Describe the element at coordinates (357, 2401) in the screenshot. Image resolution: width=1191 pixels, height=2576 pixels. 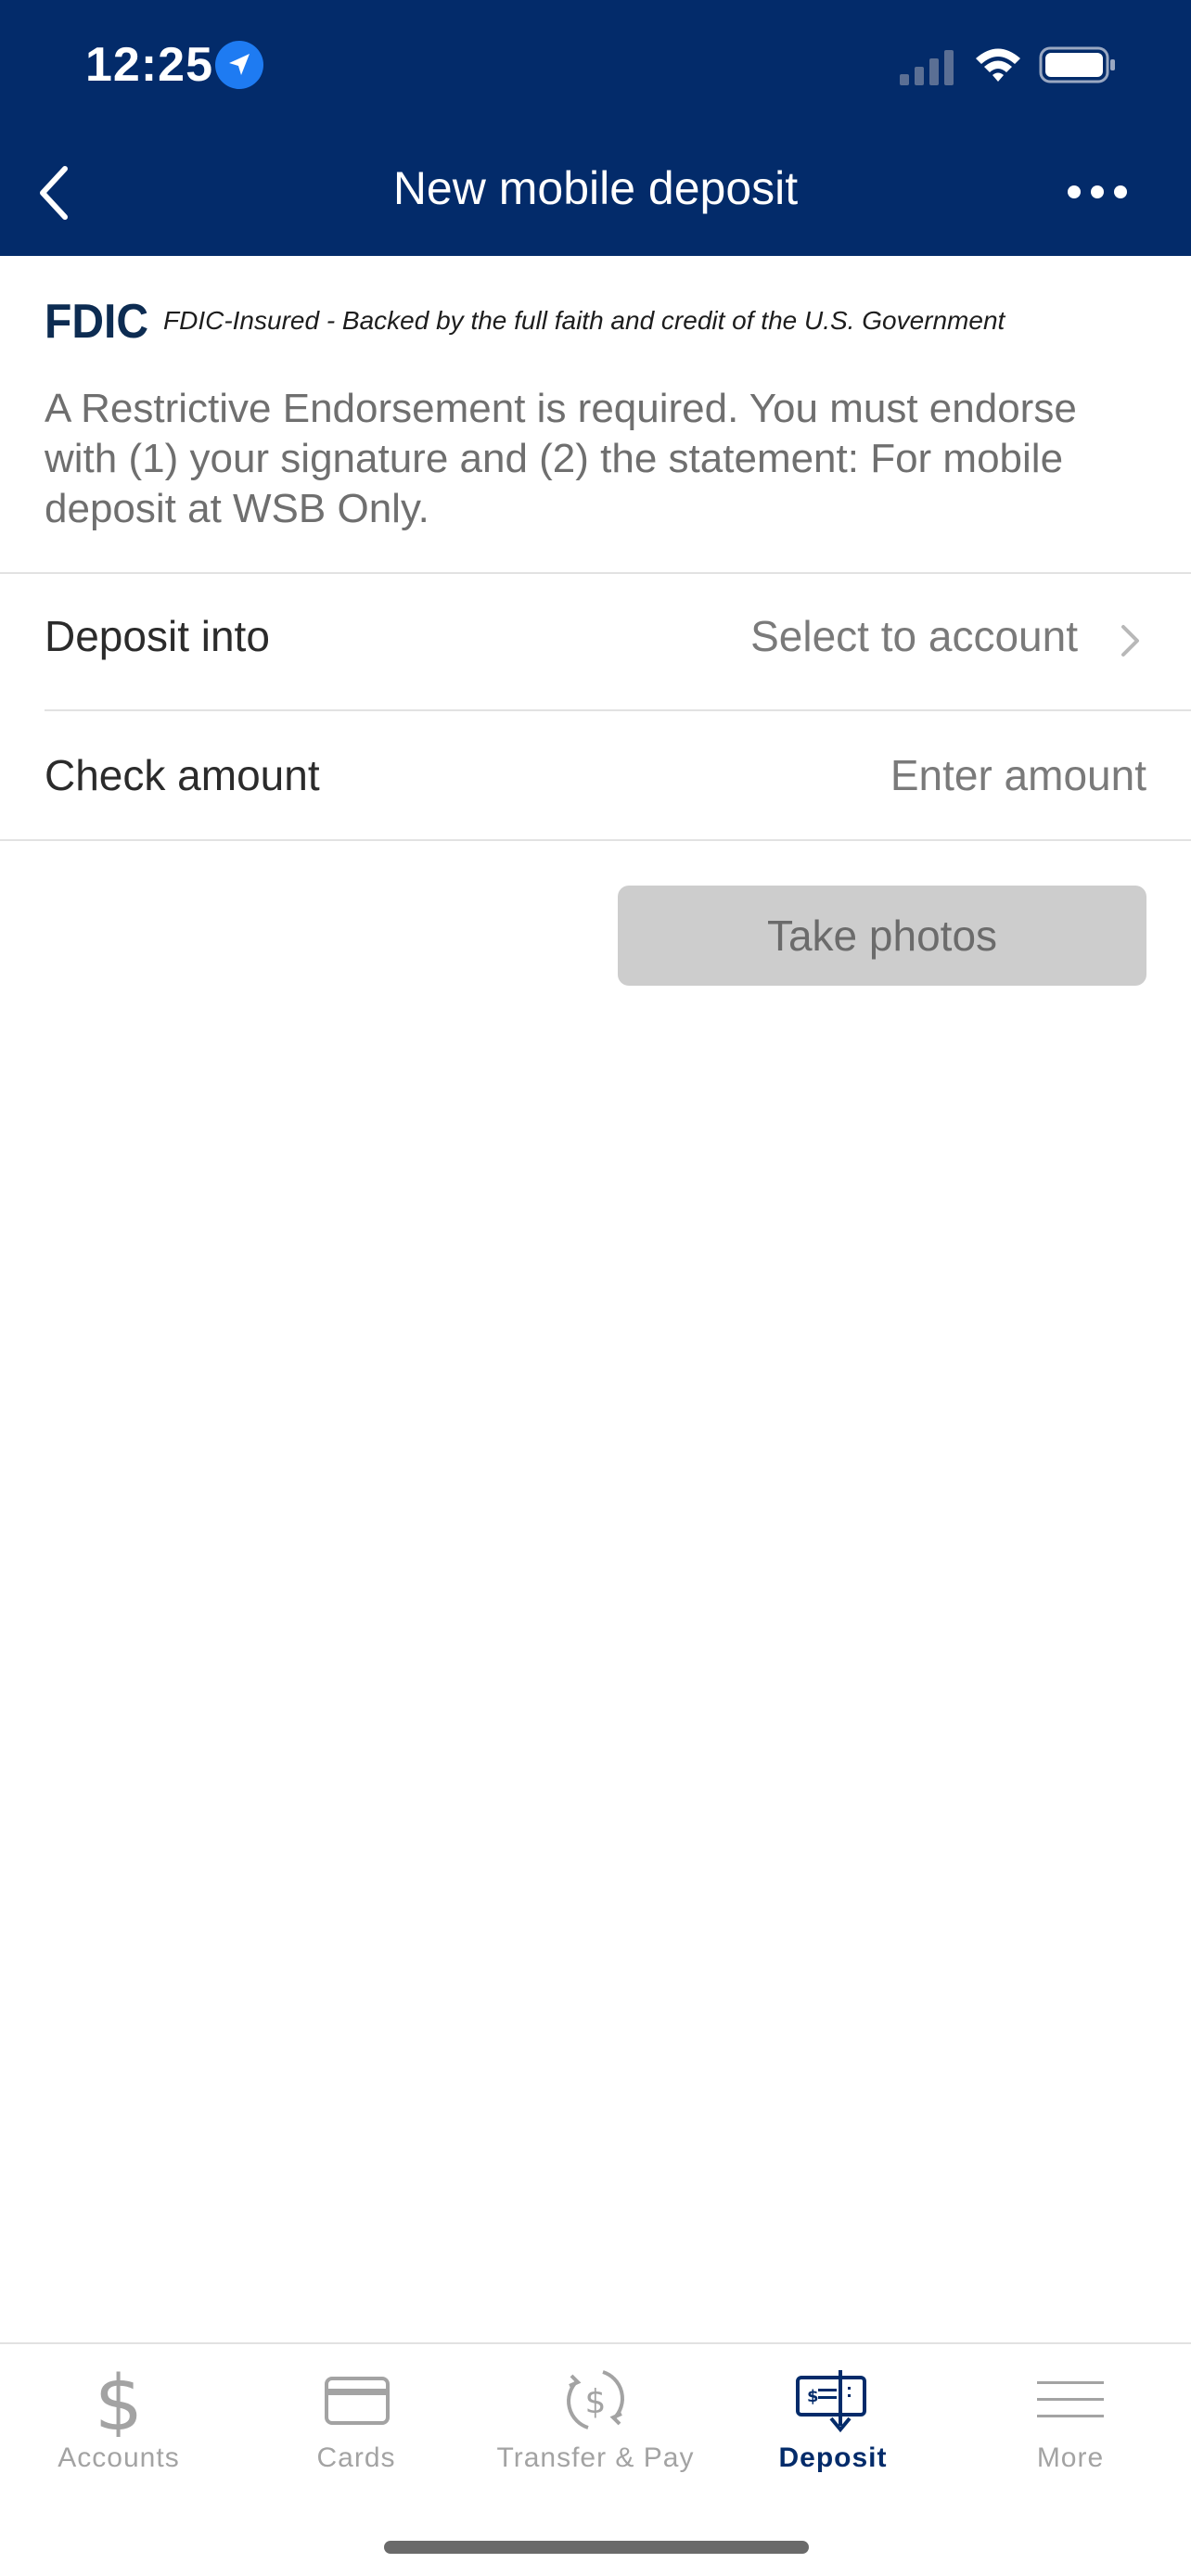
I see `card-icon` at that location.